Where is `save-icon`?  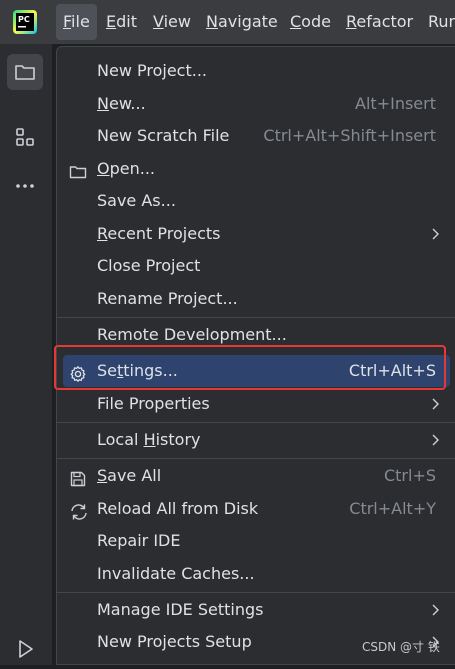 save-icon is located at coordinates (78, 477).